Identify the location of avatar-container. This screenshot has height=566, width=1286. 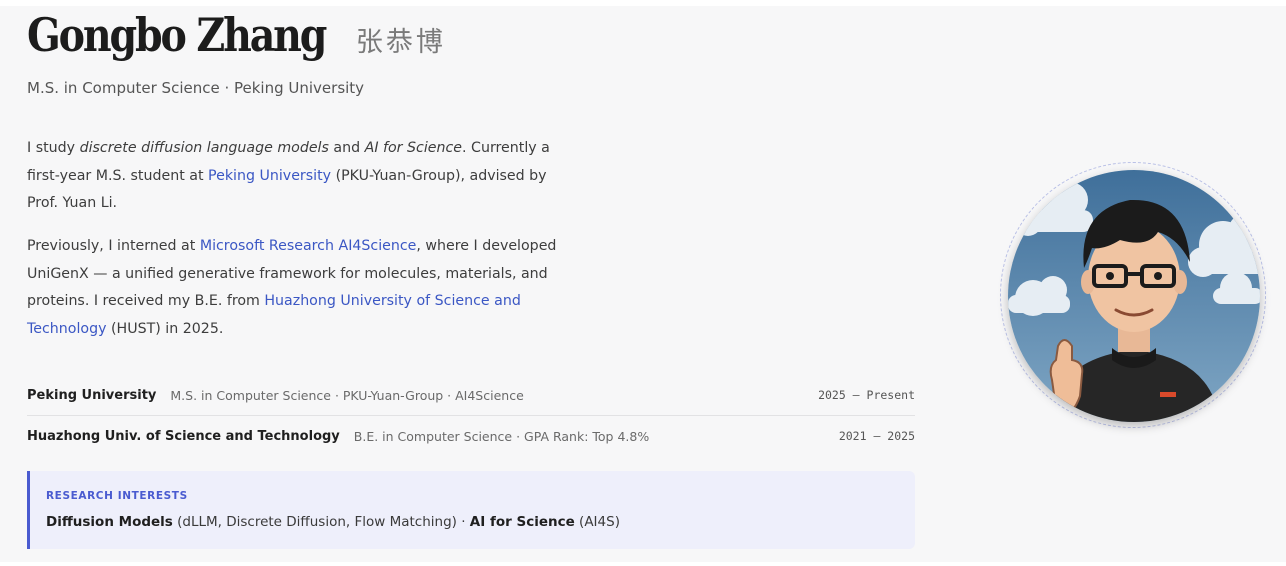
(1133, 295).